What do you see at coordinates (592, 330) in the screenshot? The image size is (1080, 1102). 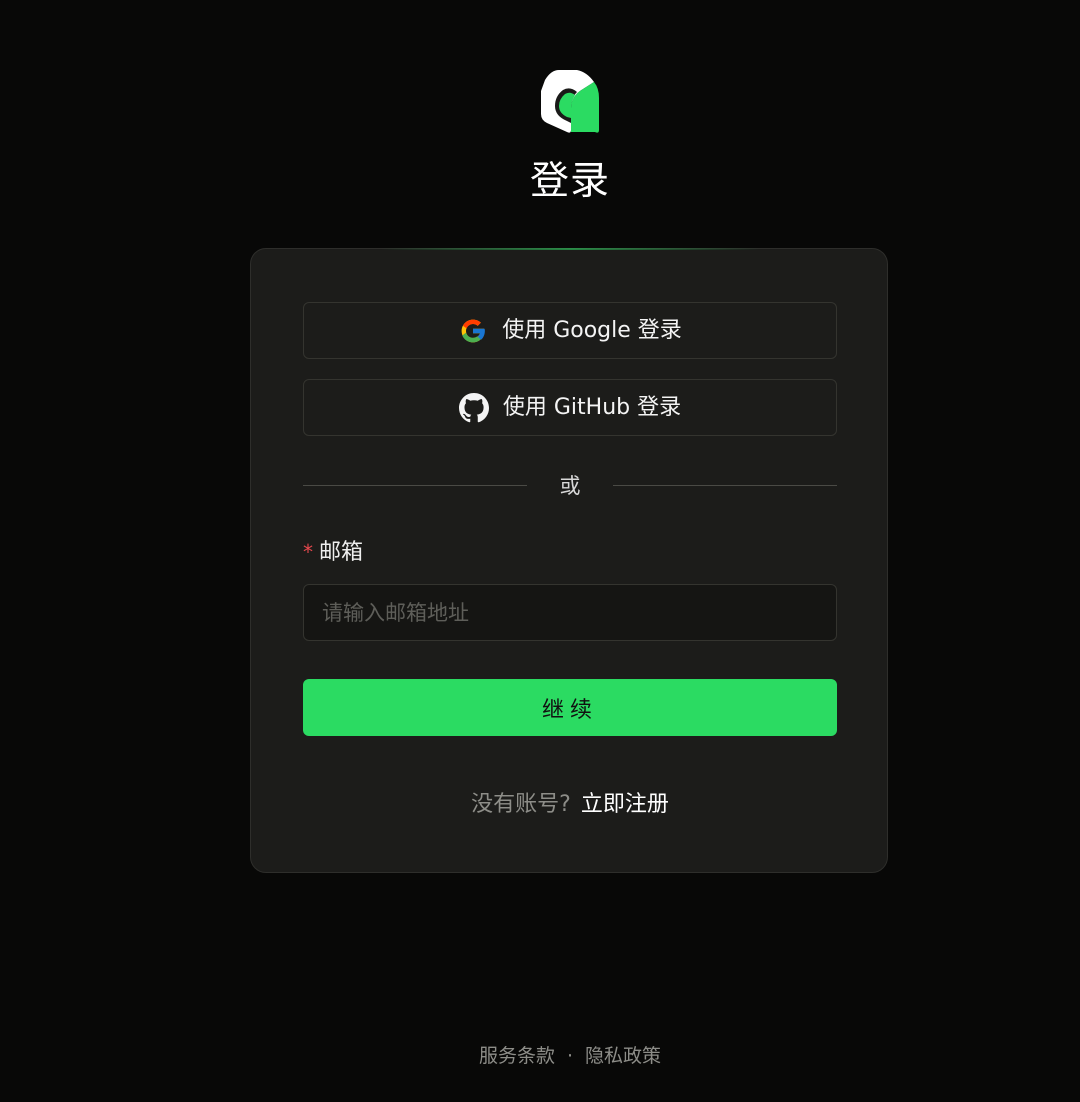 I see `google-login-label: 使用 Google 登录` at bounding box center [592, 330].